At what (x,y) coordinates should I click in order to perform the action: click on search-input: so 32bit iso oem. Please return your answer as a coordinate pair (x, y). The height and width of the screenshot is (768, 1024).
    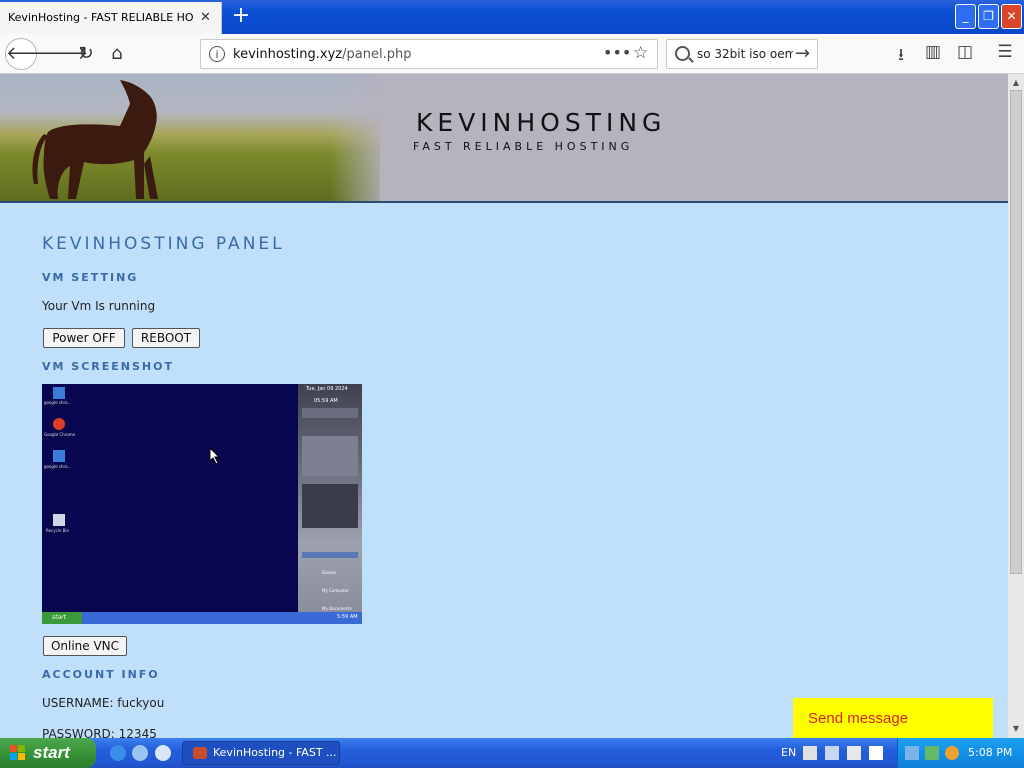
    Looking at the image, I should click on (745, 54).